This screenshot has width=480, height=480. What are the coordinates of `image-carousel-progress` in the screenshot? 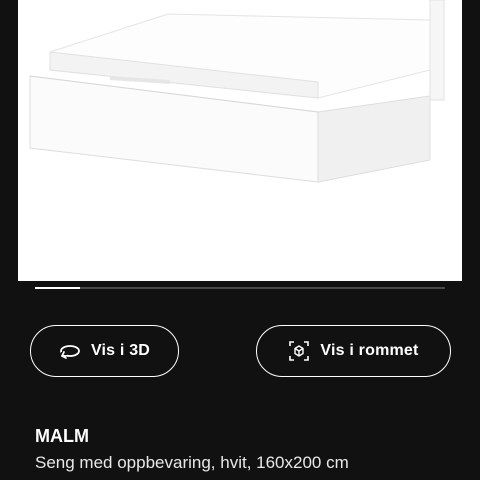 It's located at (240, 288).